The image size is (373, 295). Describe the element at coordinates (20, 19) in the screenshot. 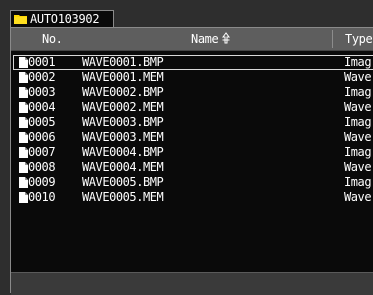

I see `folder-icon` at that location.